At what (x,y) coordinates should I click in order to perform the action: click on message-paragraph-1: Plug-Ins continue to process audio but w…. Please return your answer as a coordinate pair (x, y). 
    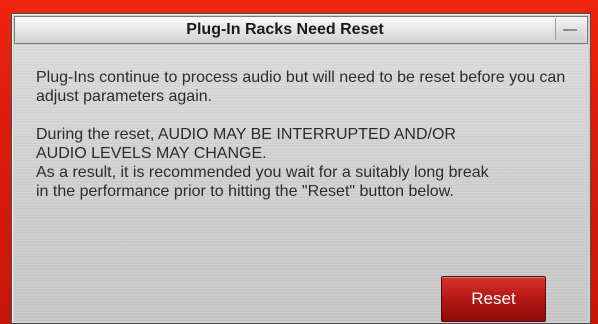
    Looking at the image, I should click on (301, 87).